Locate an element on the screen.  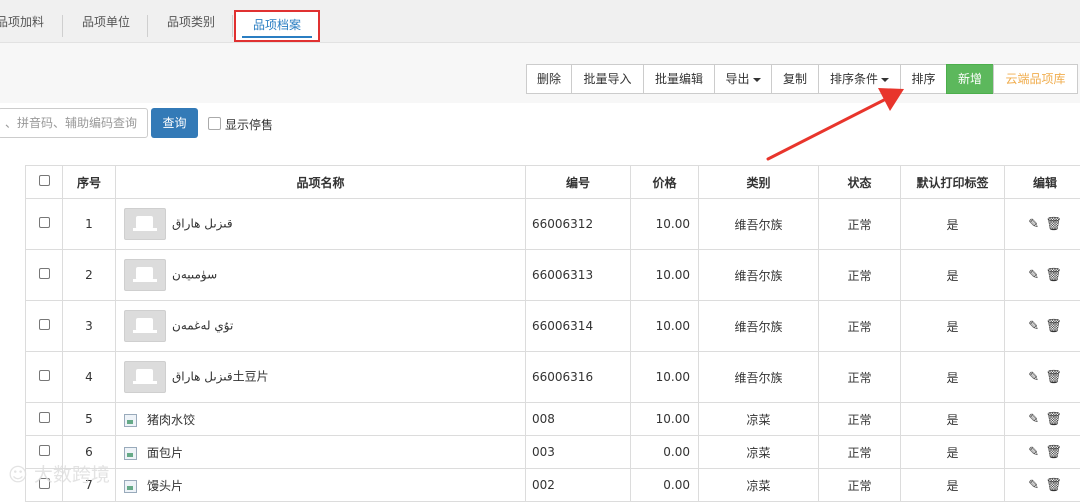
watermark-text: 大数跨境 is located at coordinates (72, 475).